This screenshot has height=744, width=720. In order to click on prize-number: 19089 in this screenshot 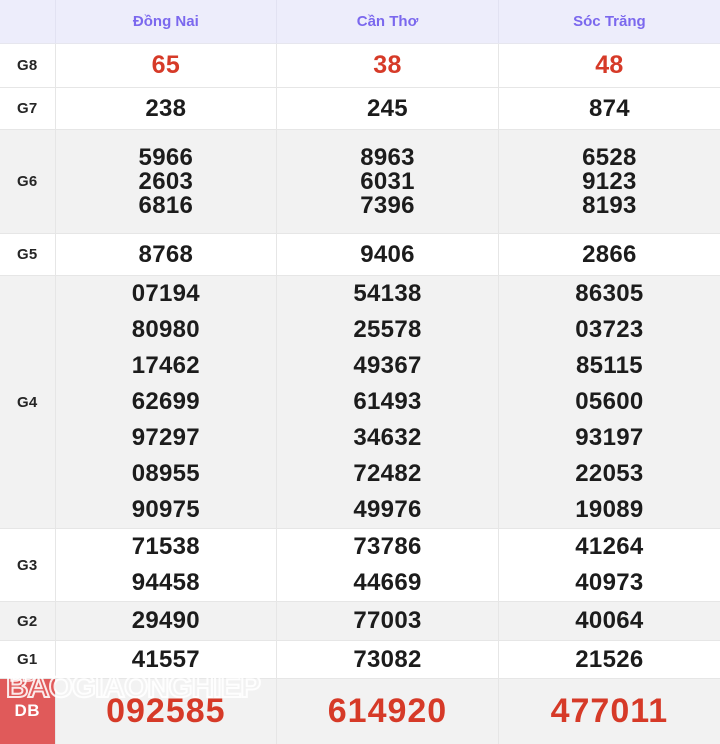, I will do `click(609, 509)`.